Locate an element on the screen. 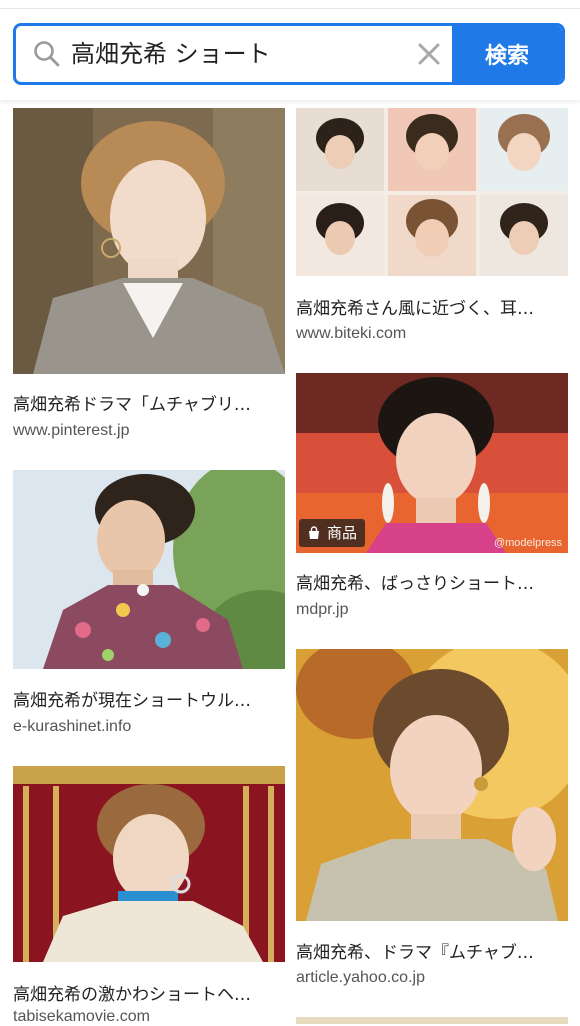  result-source: mdpr.jp is located at coordinates (322, 609).